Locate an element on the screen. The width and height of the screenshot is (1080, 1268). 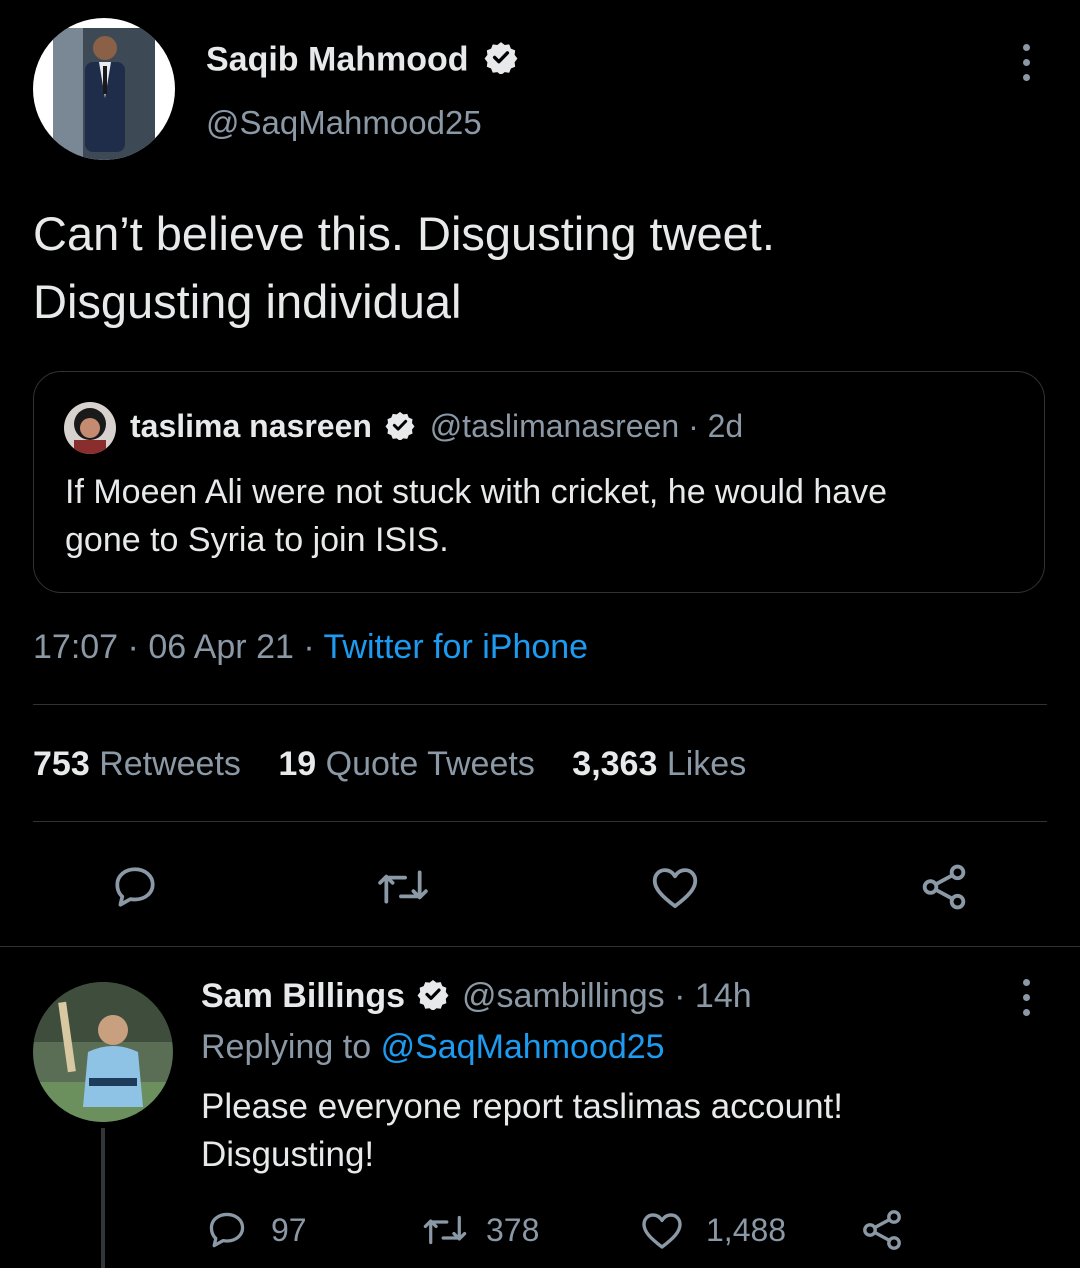
reply-text-line: Please everyone report taslimas account! is located at coordinates (522, 1106).